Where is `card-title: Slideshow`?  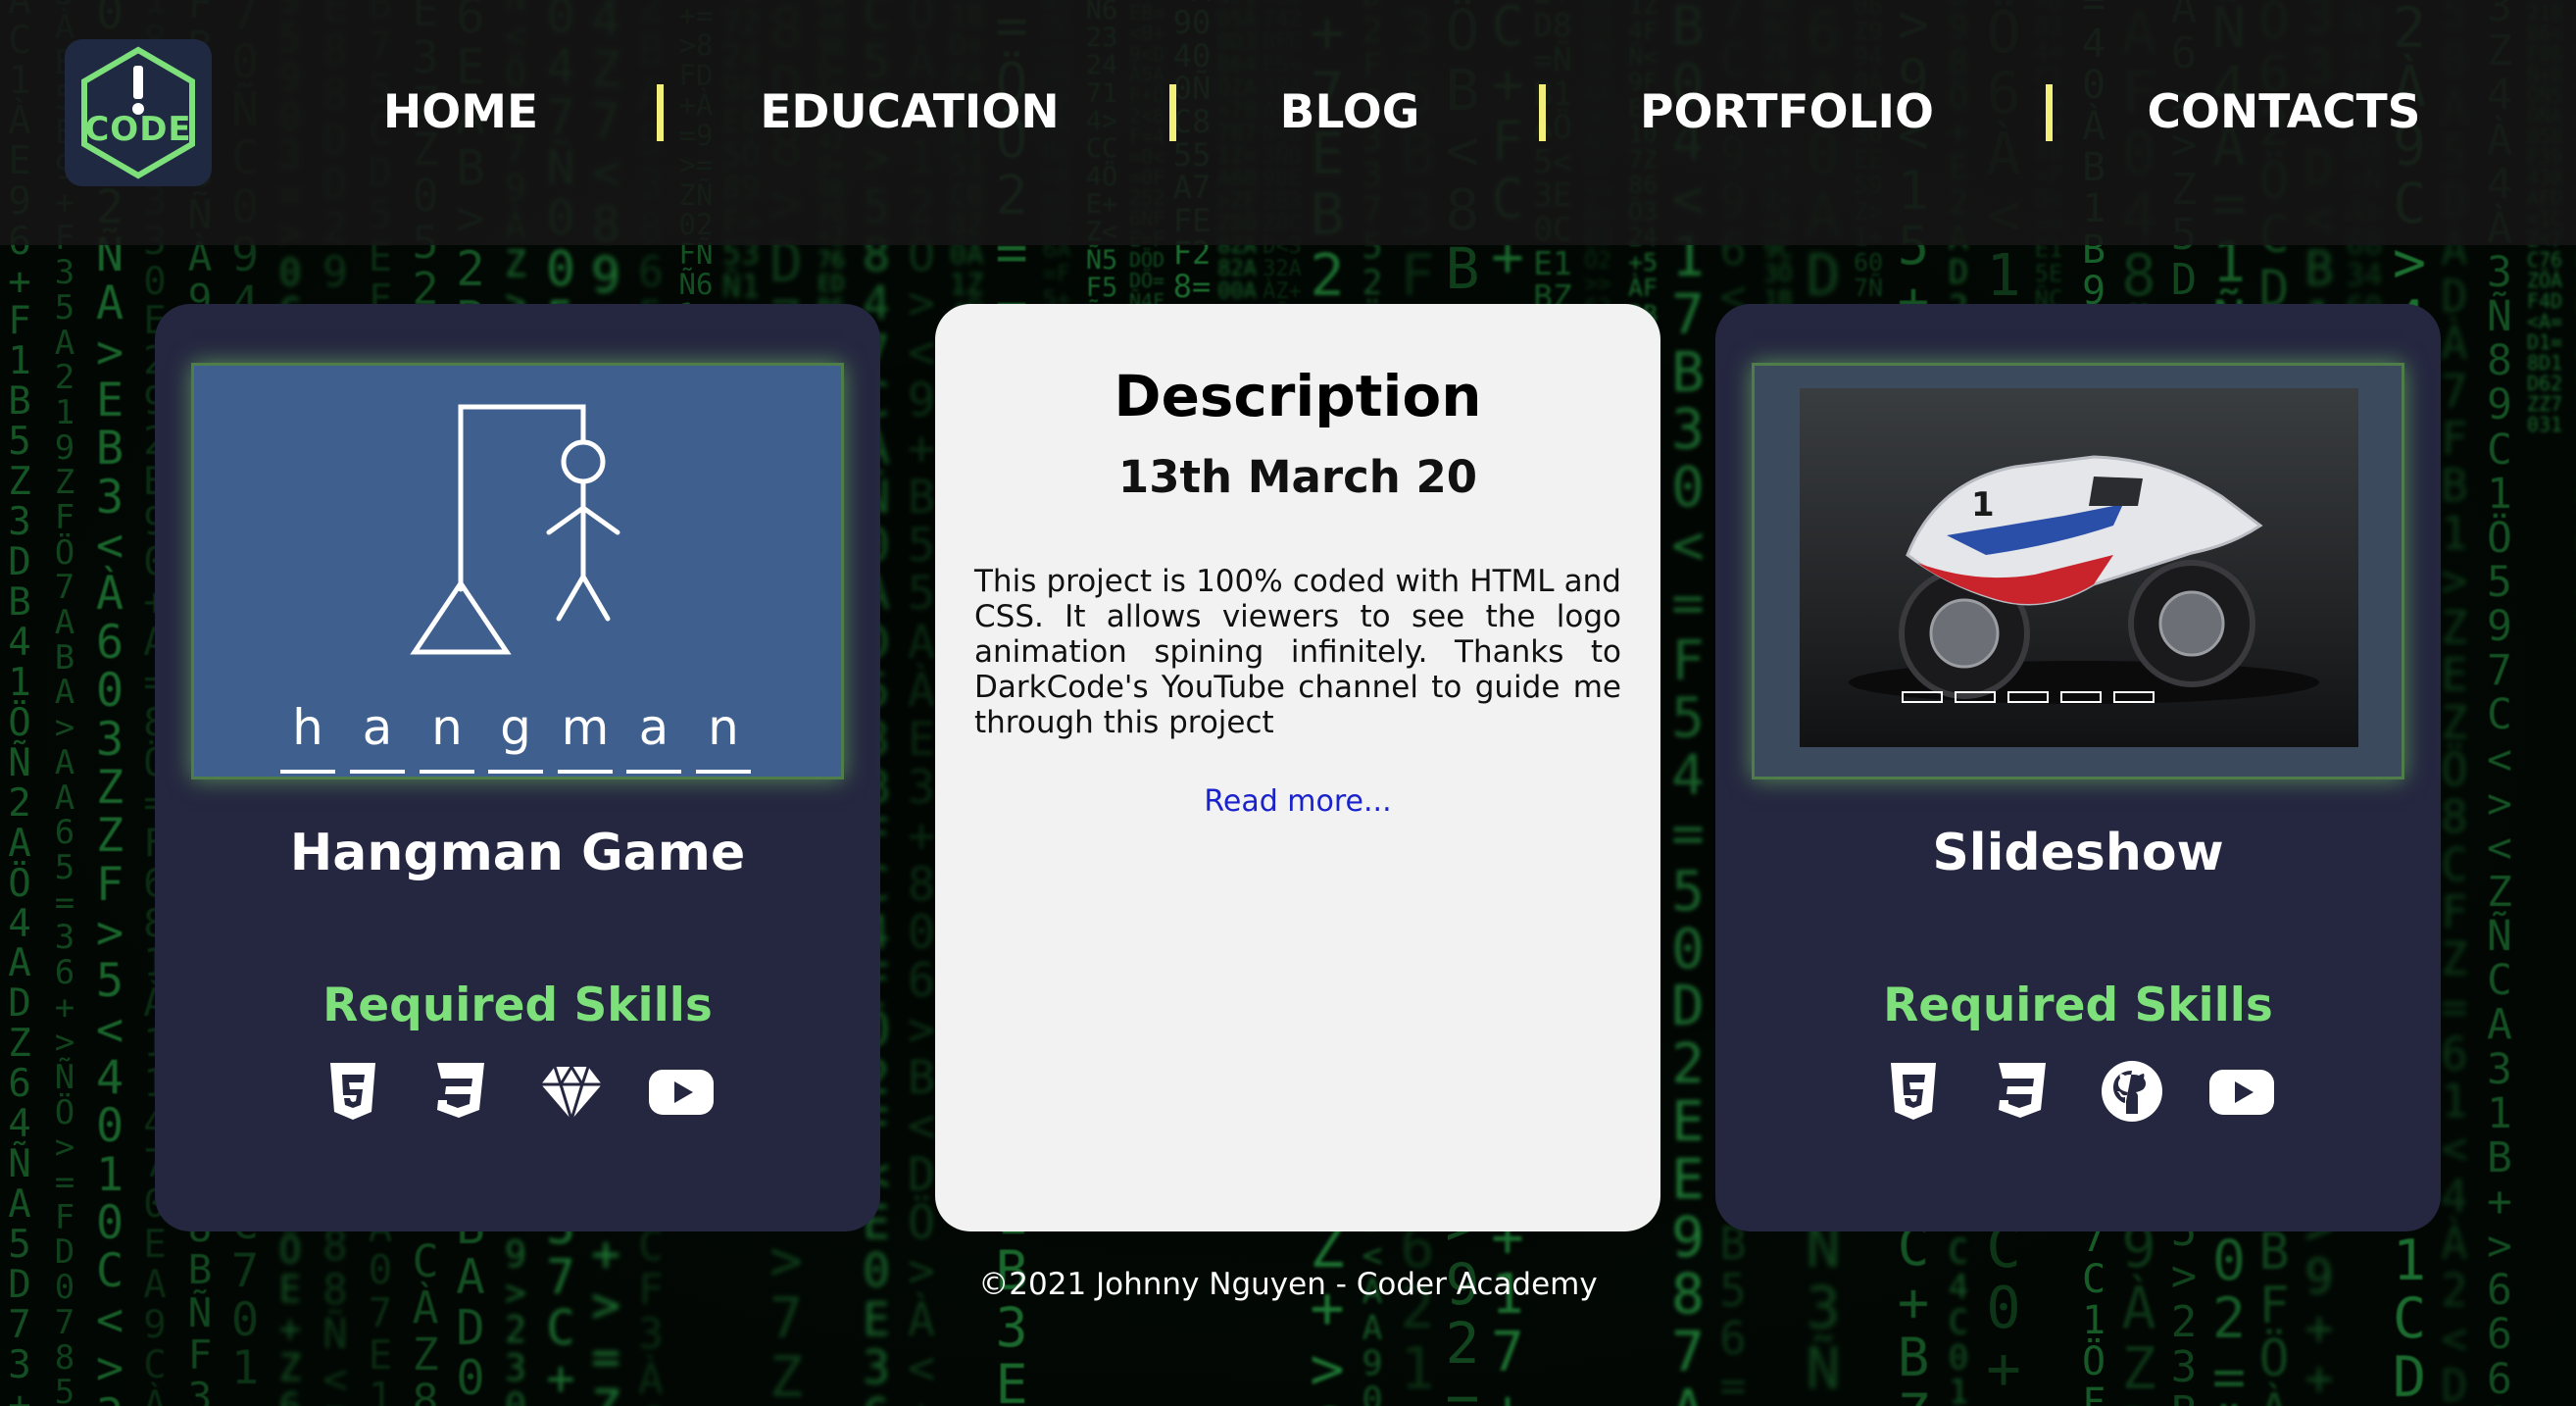
card-title: Slideshow is located at coordinates (2078, 853).